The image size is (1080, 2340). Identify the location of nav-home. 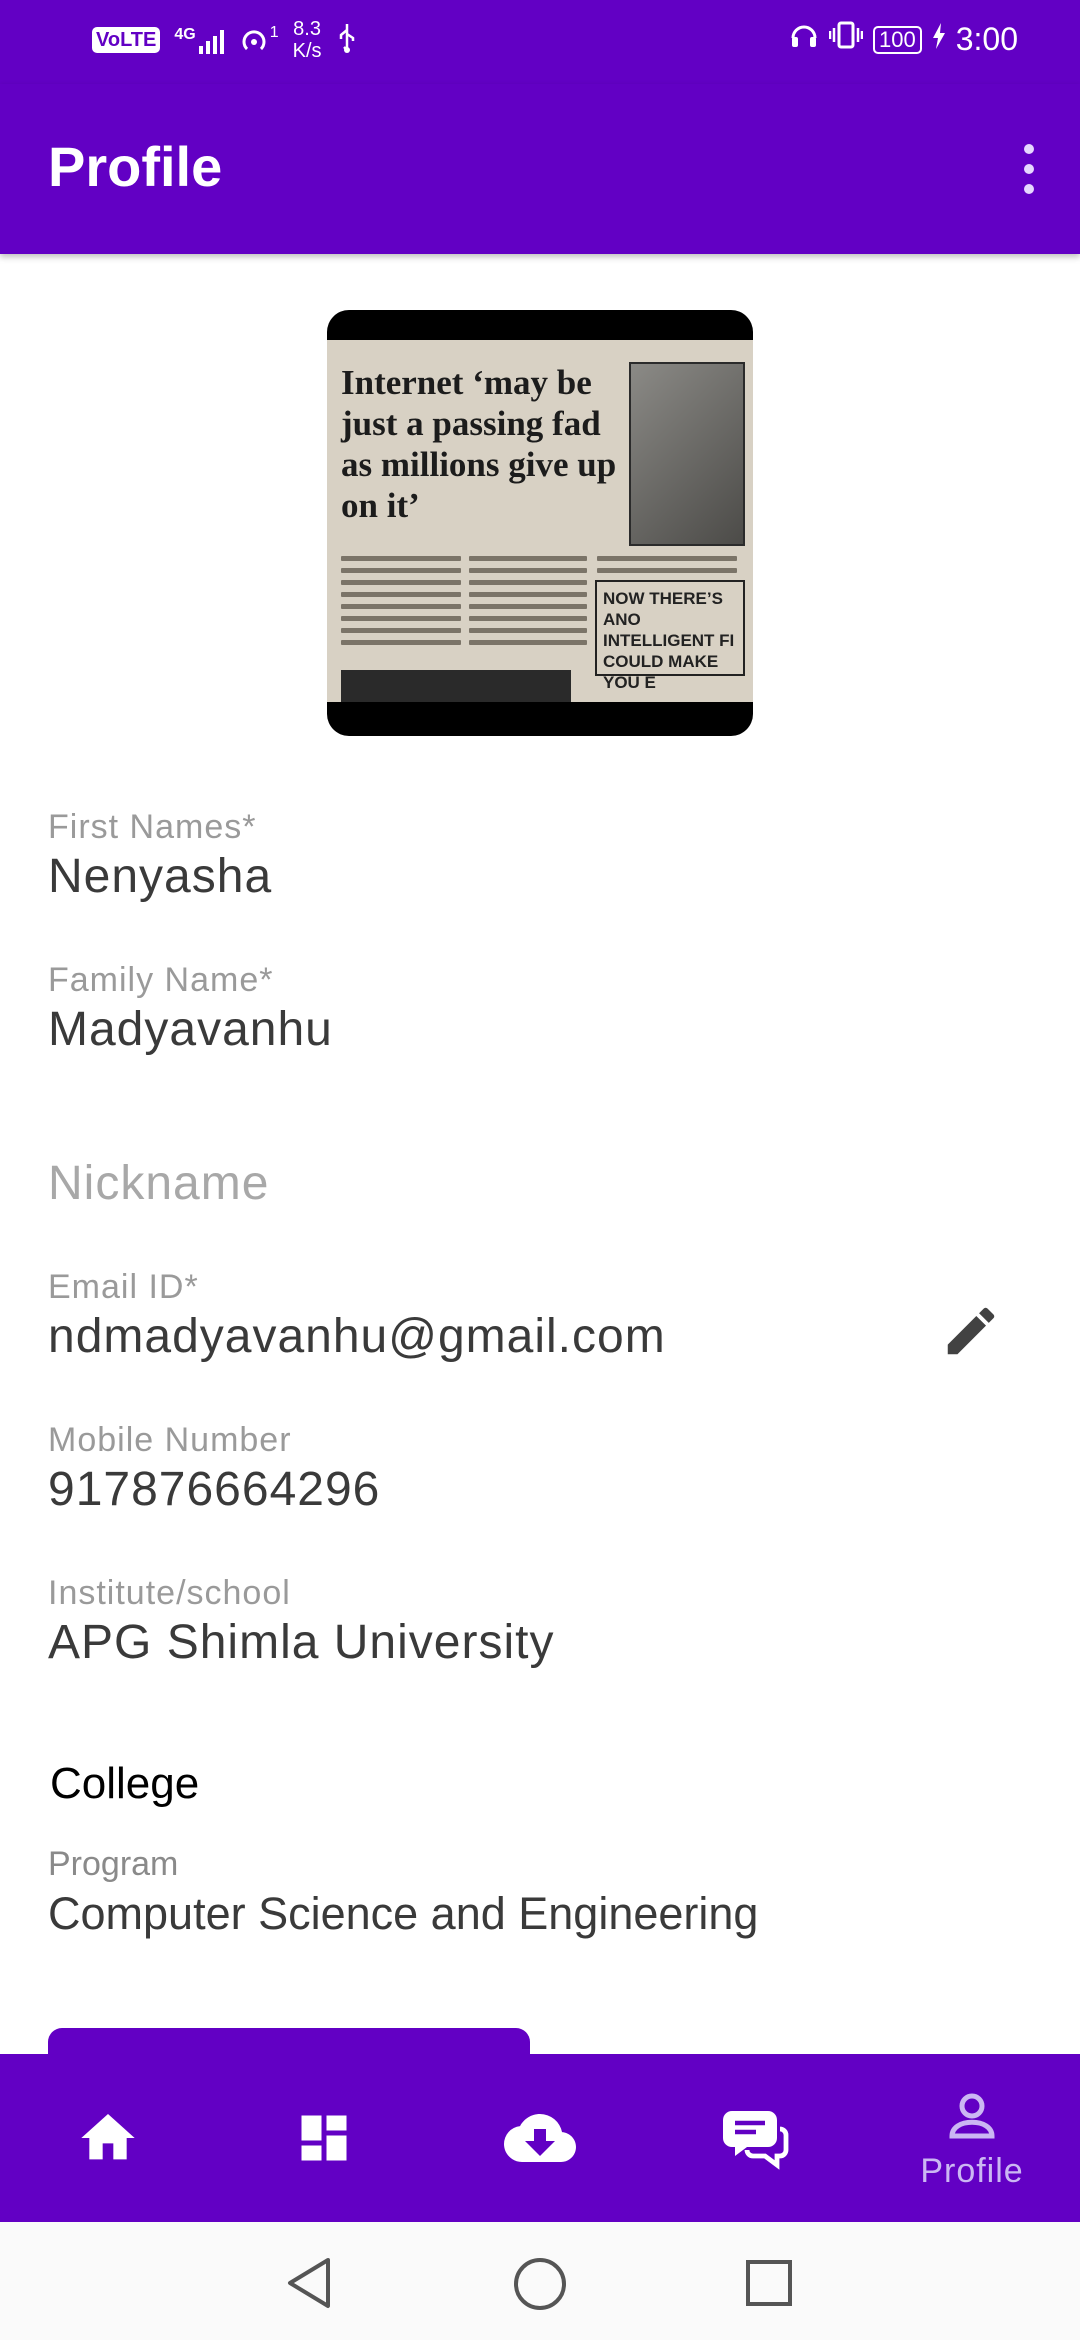
(108, 2138).